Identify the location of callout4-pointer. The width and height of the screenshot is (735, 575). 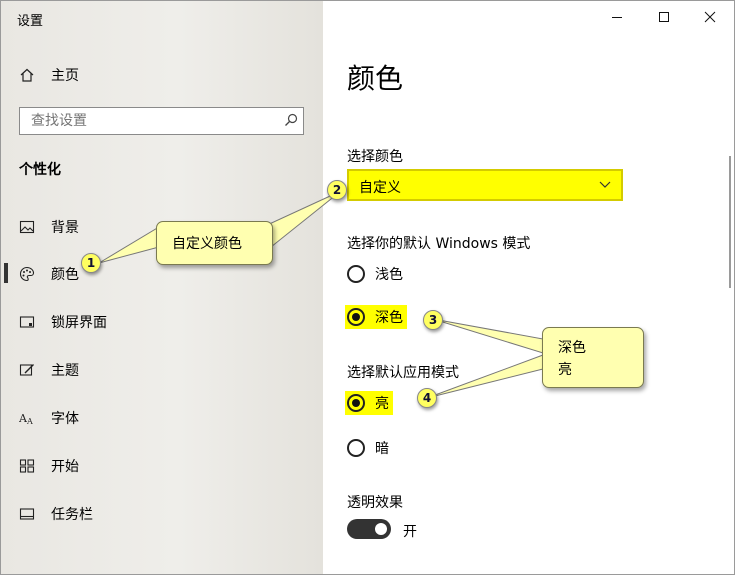
(485, 376).